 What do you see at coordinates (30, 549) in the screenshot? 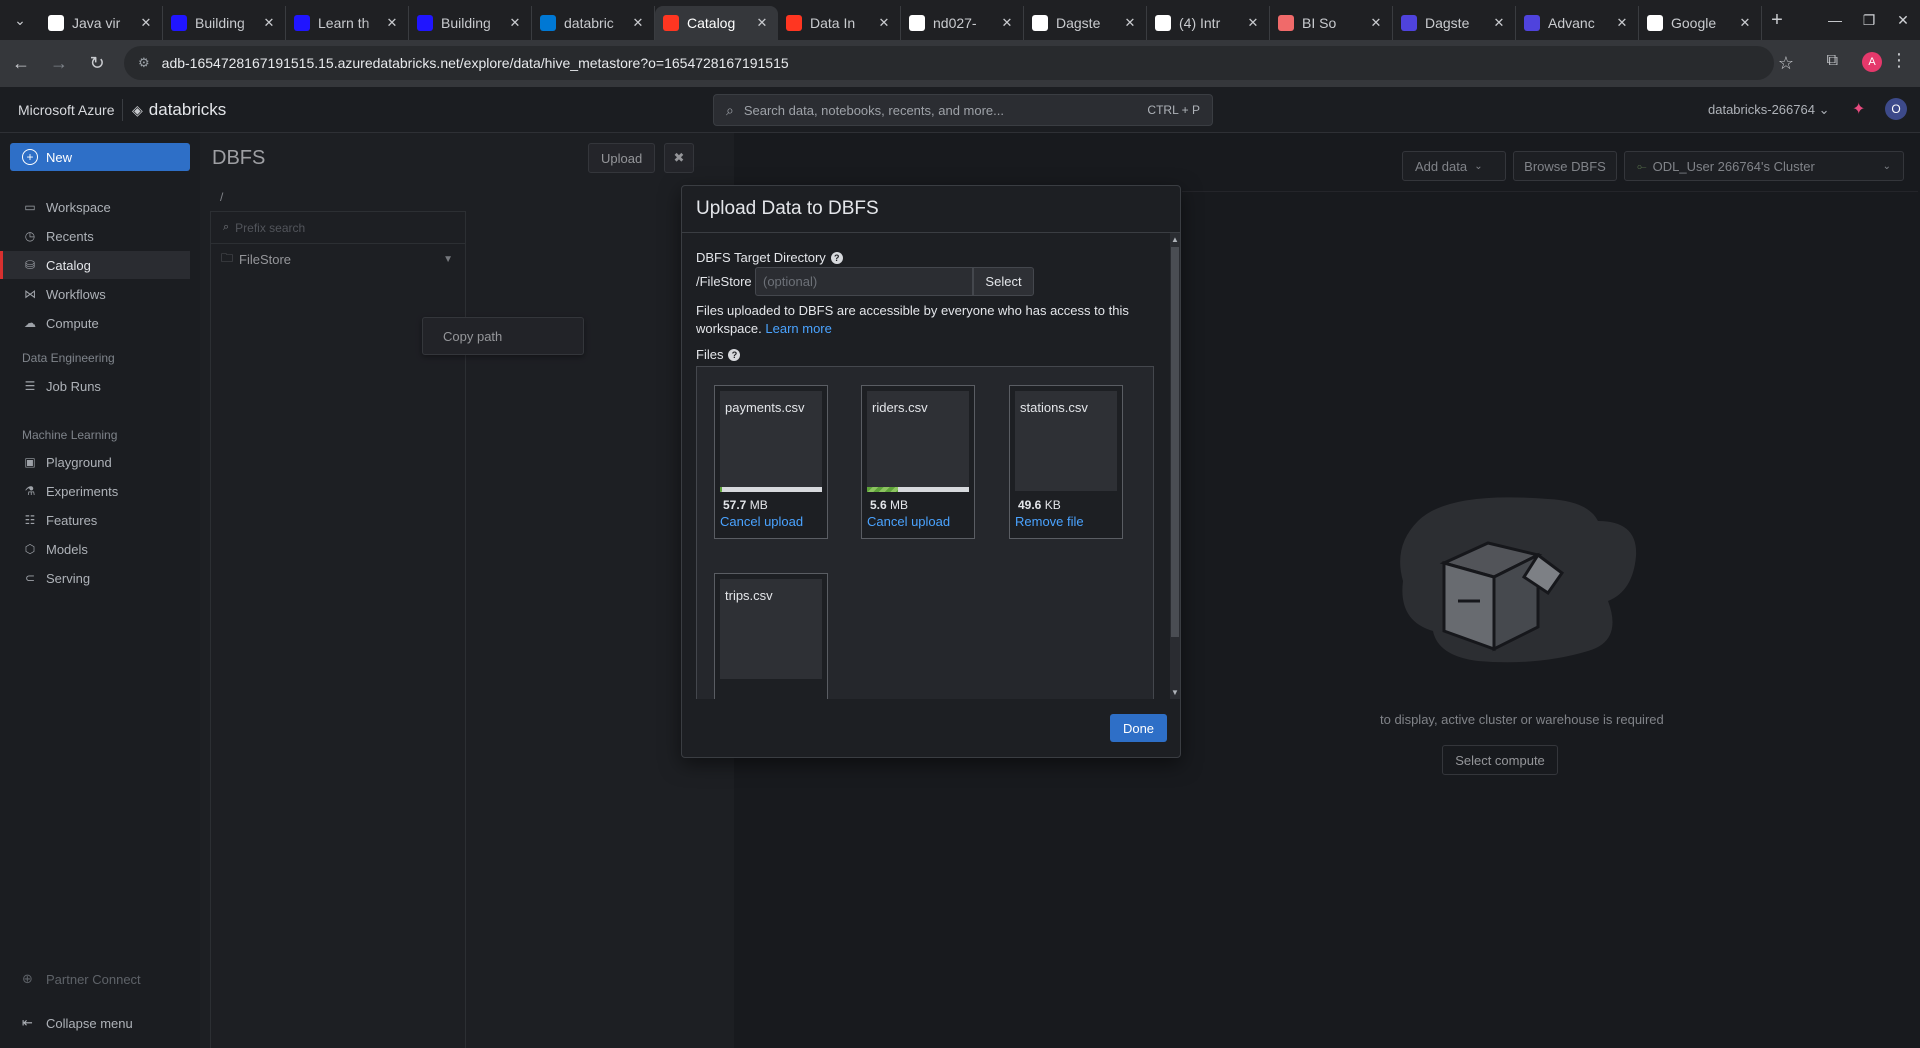
I see `models-icon: ⬡` at bounding box center [30, 549].